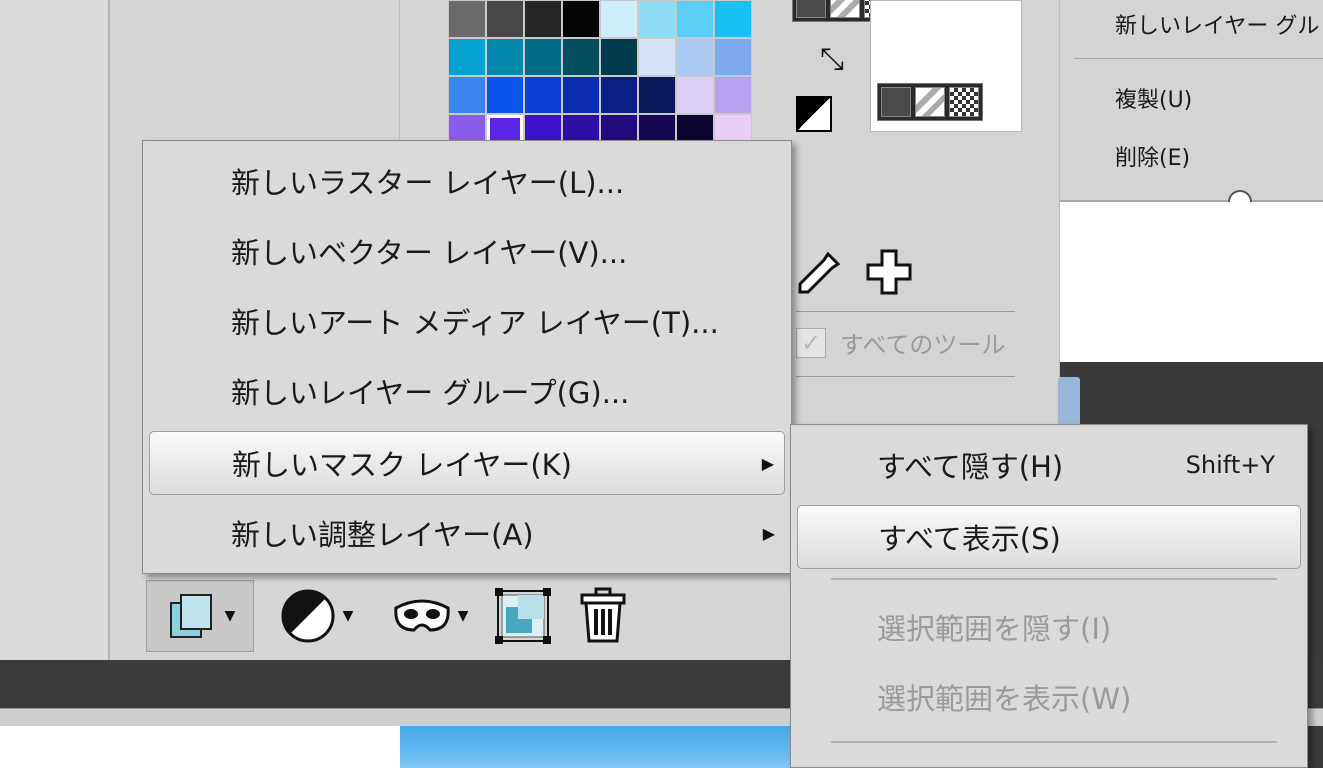  I want to click on image-thumbnail-photo, so click(600, 747).